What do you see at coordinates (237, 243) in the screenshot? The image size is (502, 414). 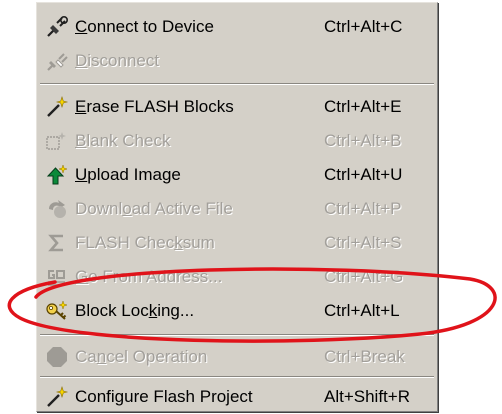 I see `menu-item-flash-checksum: FLASH Checksum Ctrl+Alt+S` at bounding box center [237, 243].